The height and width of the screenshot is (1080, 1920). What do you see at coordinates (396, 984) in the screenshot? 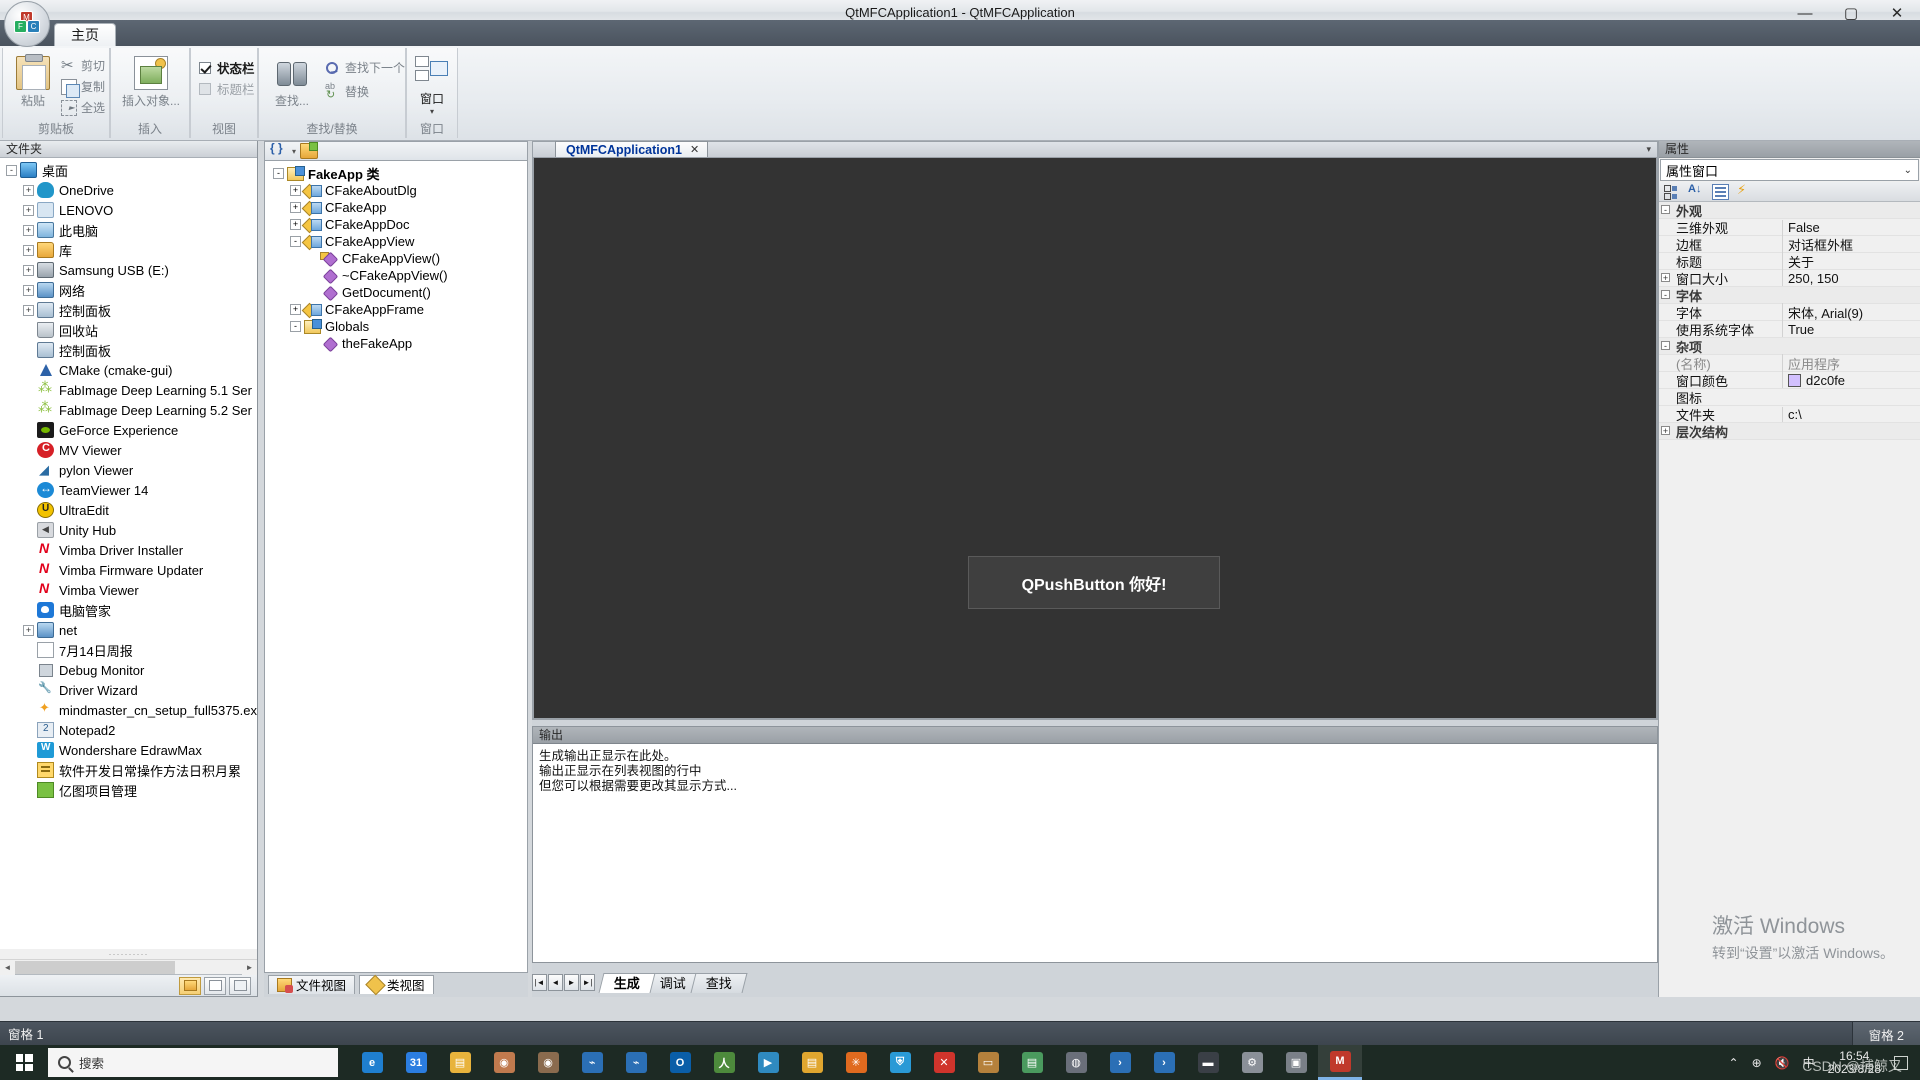
I see `class-pane-tab: 类视图` at bounding box center [396, 984].